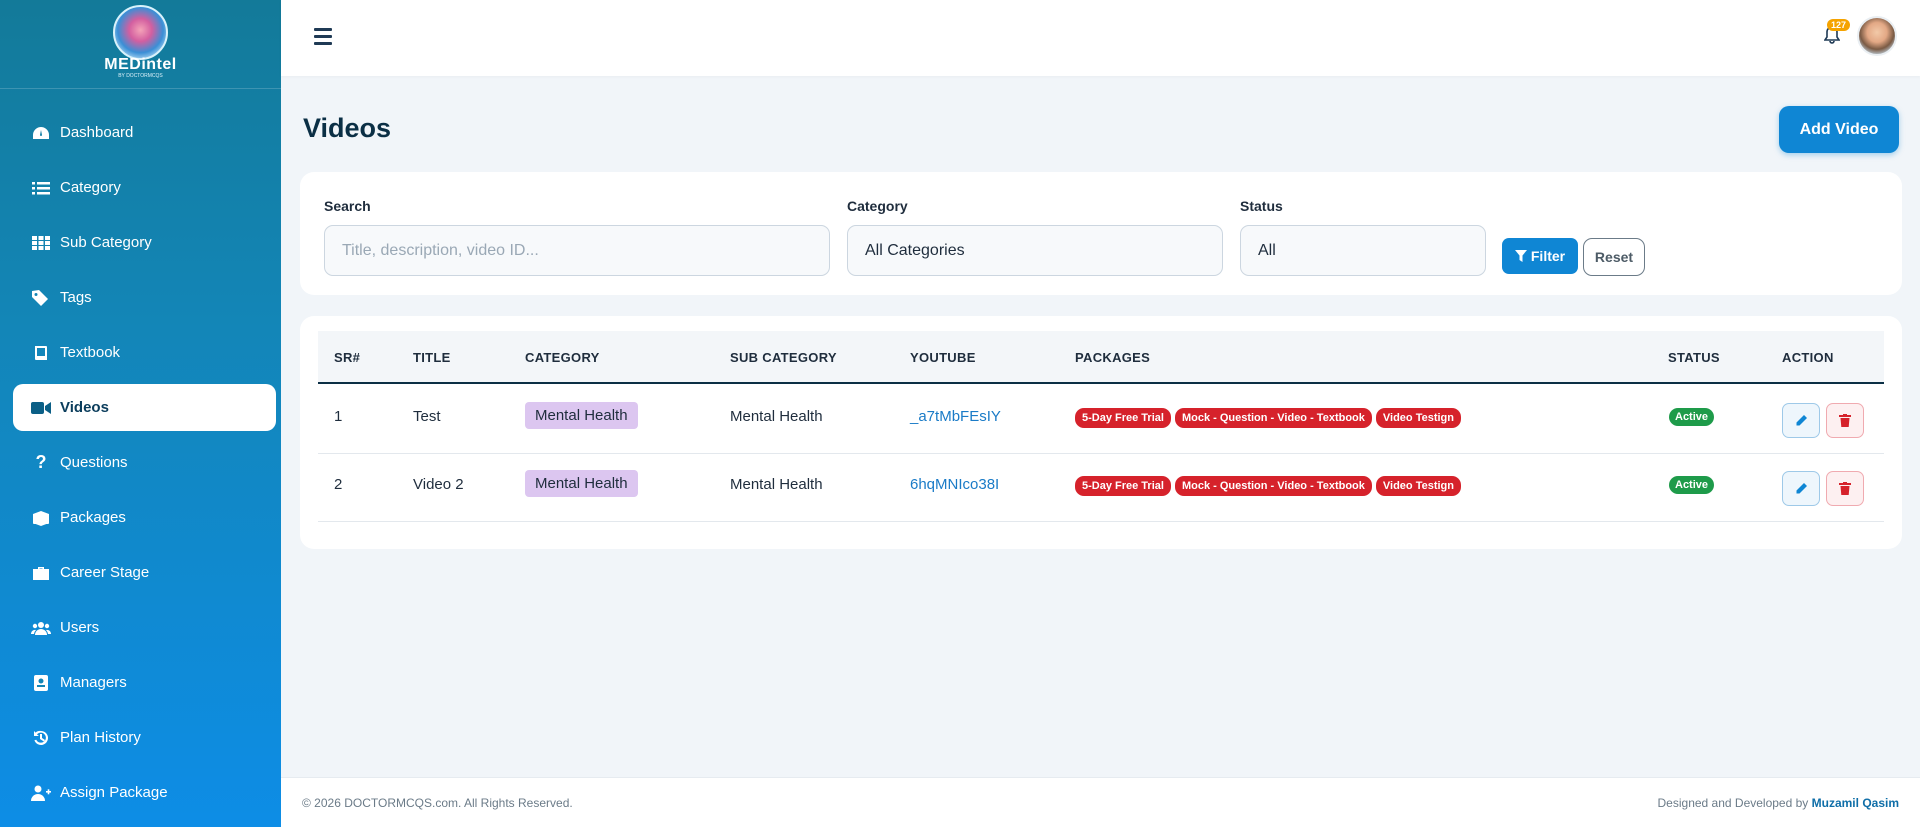 This screenshot has width=1920, height=827. I want to click on users-icon, so click(41, 628).